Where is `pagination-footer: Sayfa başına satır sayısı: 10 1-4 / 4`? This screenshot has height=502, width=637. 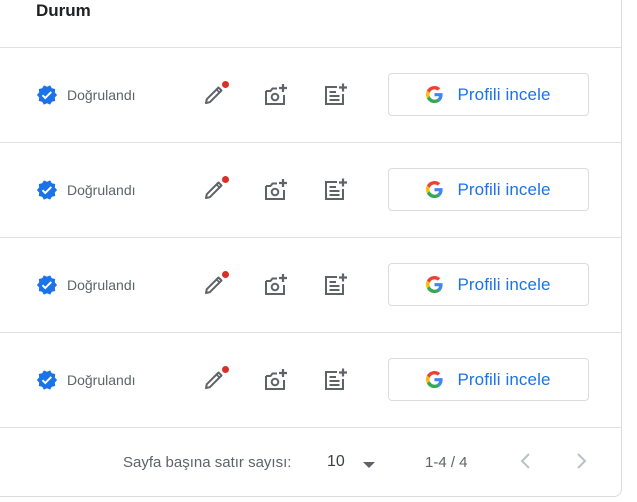
pagination-footer: Sayfa başına satır sayısı: 10 1-4 / 4 is located at coordinates (310, 462).